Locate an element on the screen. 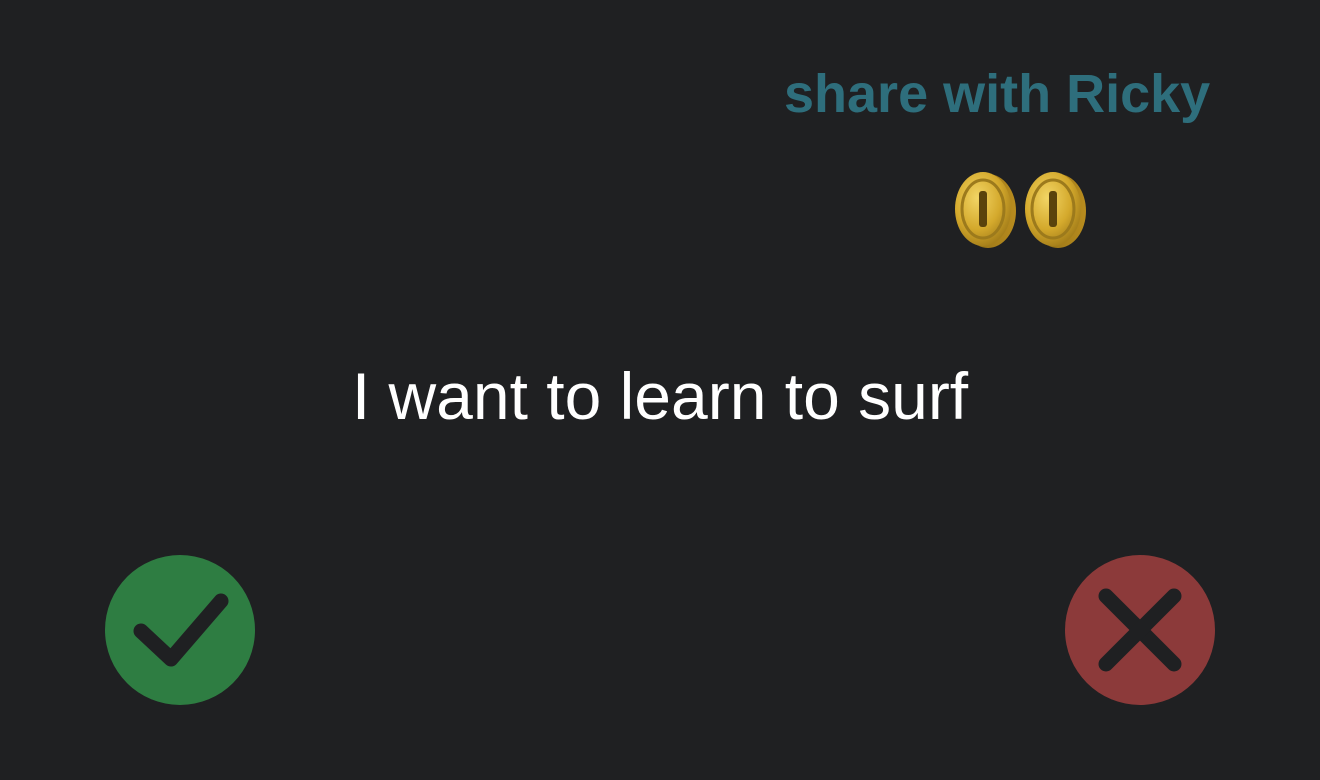 The image size is (1320, 780). share-with-label: share with Ricky is located at coordinates (997, 94).